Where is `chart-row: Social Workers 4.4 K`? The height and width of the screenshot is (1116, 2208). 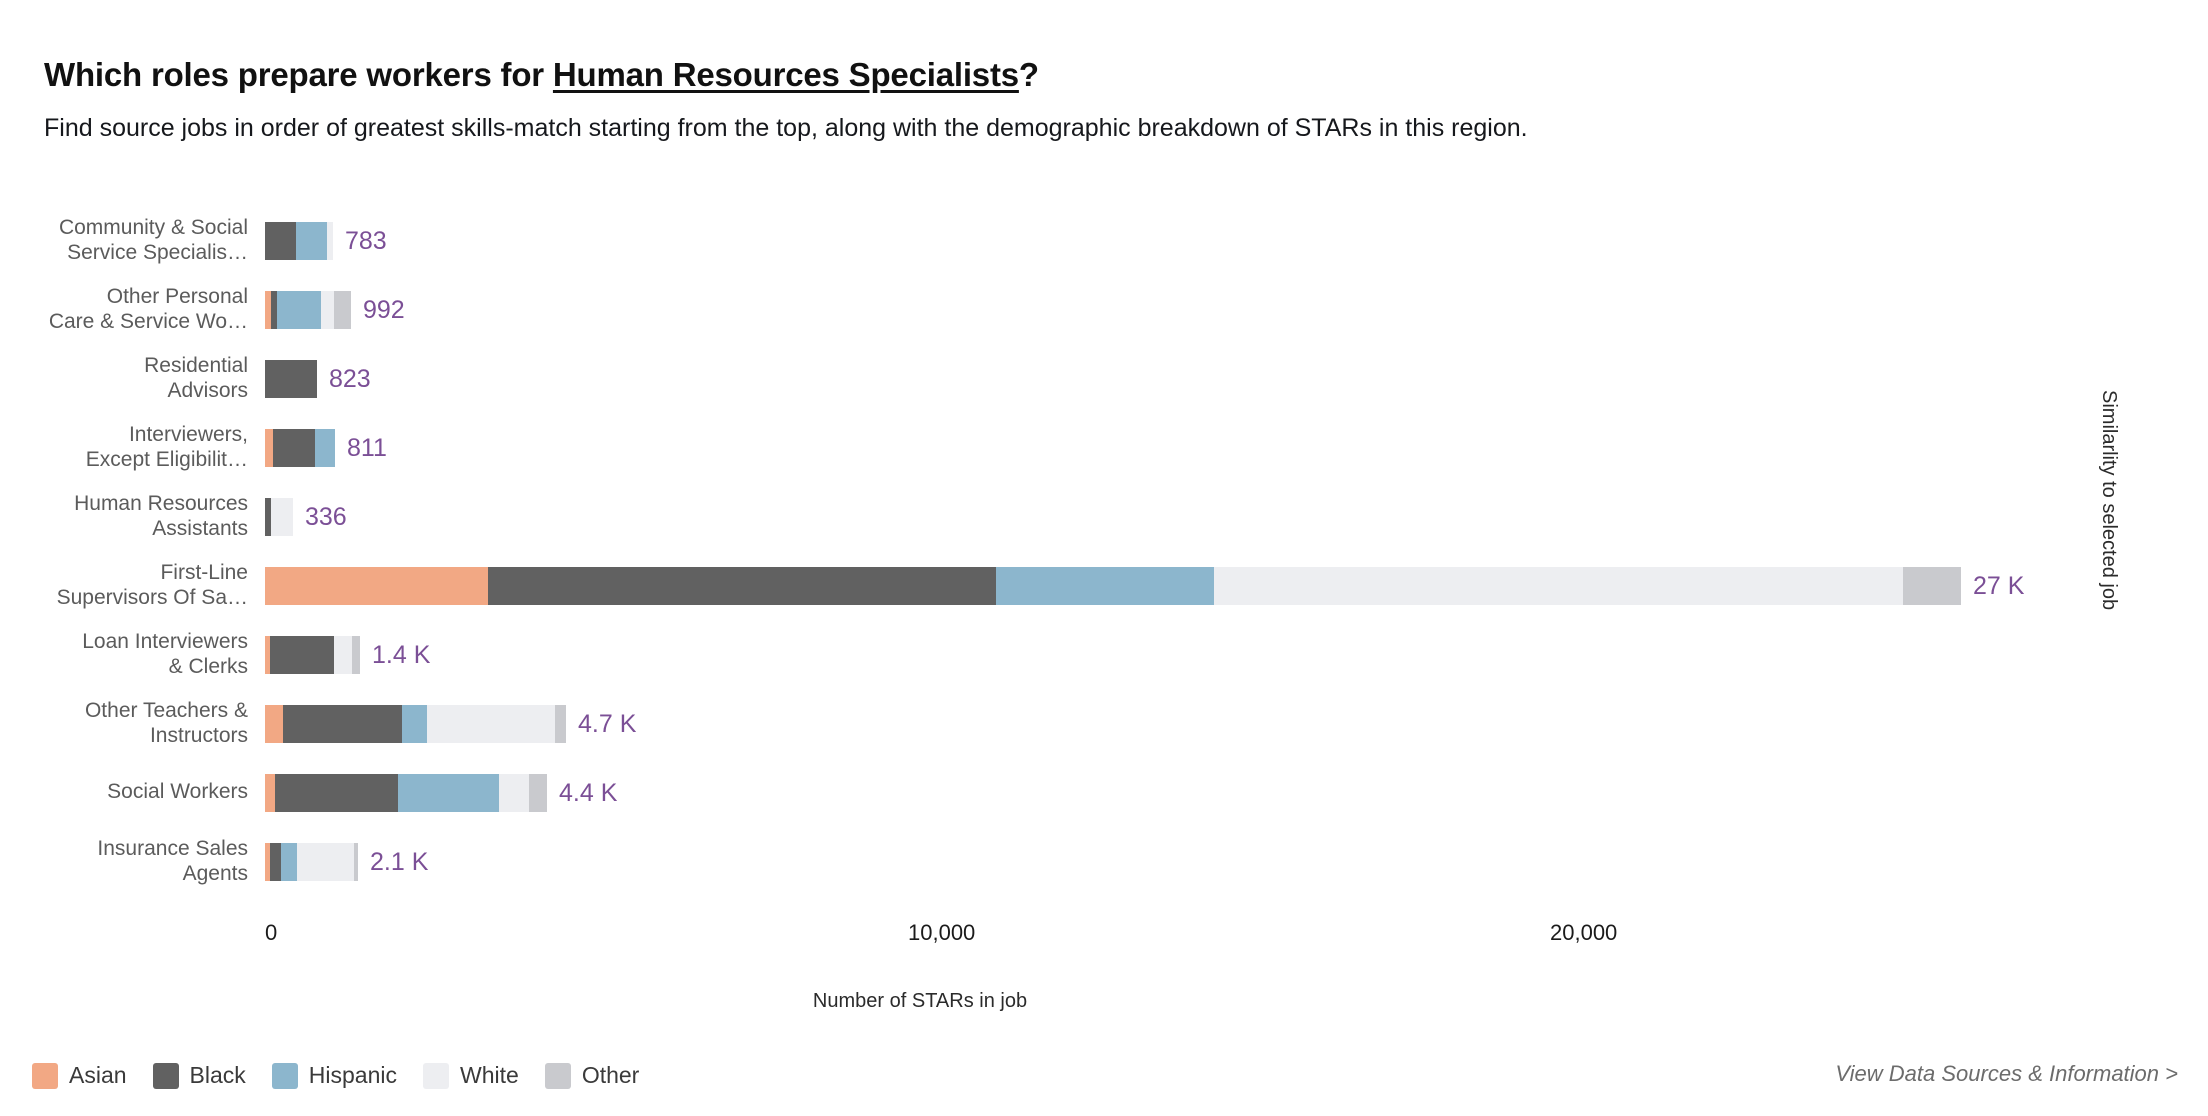 chart-row: Social Workers 4.4 K is located at coordinates (1104, 796).